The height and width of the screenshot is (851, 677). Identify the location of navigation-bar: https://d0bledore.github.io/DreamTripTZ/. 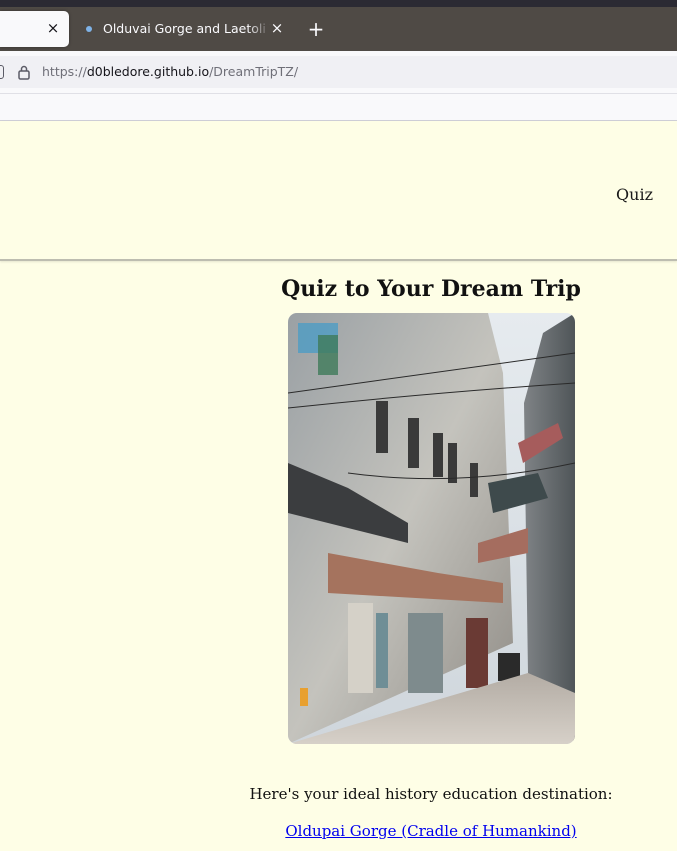
(338, 72).